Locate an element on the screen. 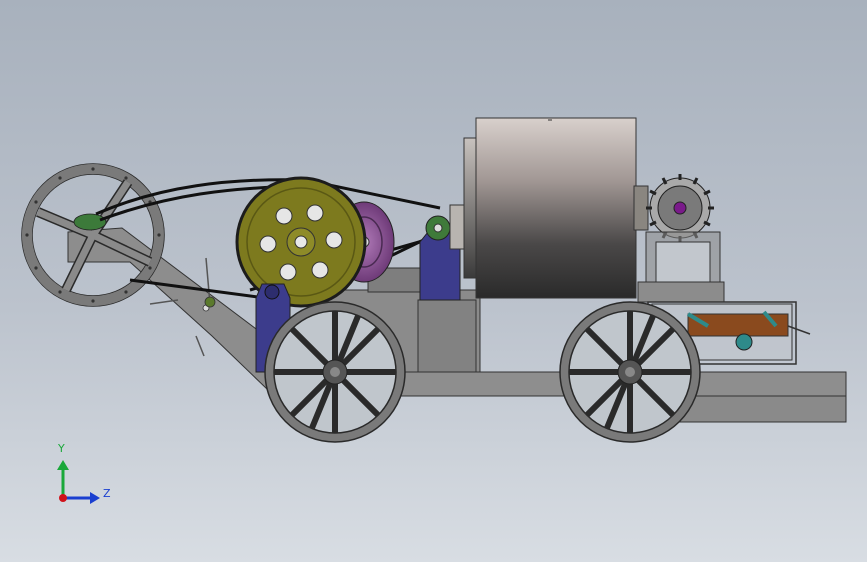 The height and width of the screenshot is (562, 867). front-wheel is located at coordinates (335, 372).